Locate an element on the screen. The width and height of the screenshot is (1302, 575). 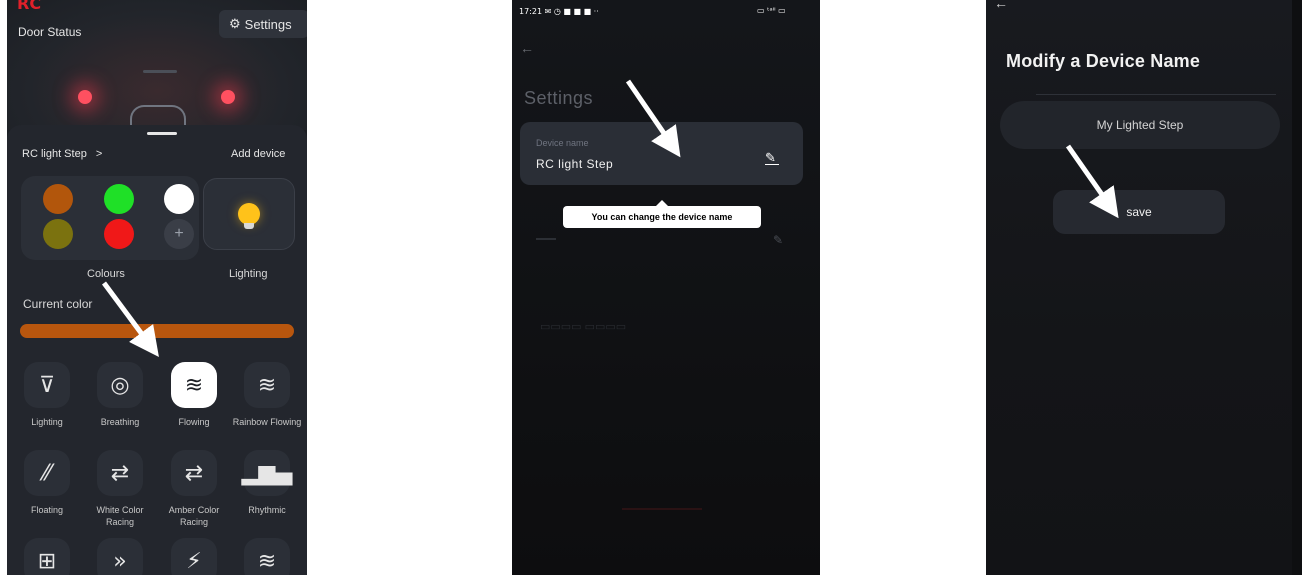
mode-item-8: ⊞ is located at coordinates (47, 556).